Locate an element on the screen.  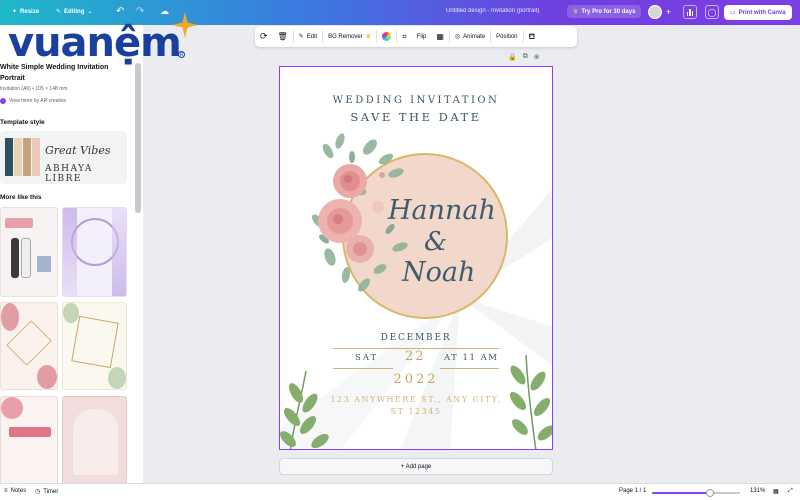
delete-button: 🗑 is located at coordinates (283, 36).